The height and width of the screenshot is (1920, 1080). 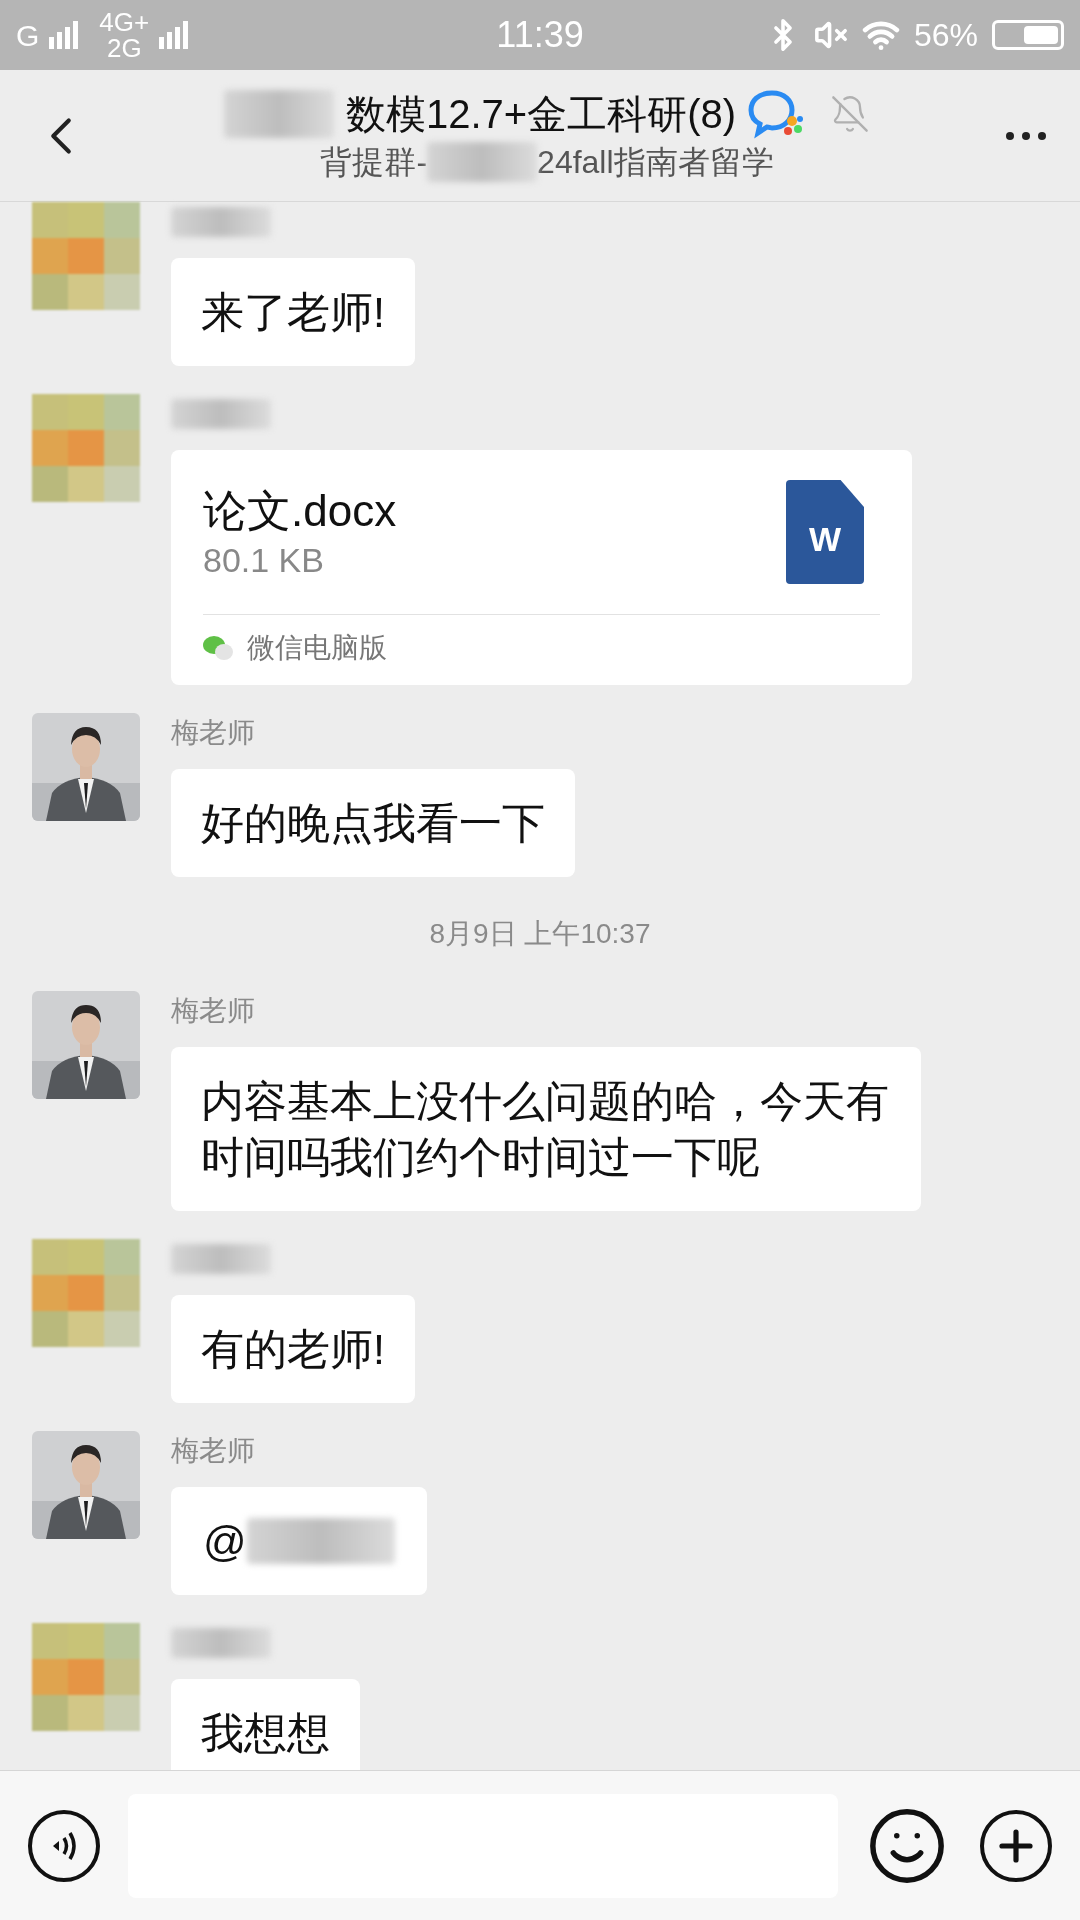 I want to click on network-label: 2G, so click(x=124, y=48).